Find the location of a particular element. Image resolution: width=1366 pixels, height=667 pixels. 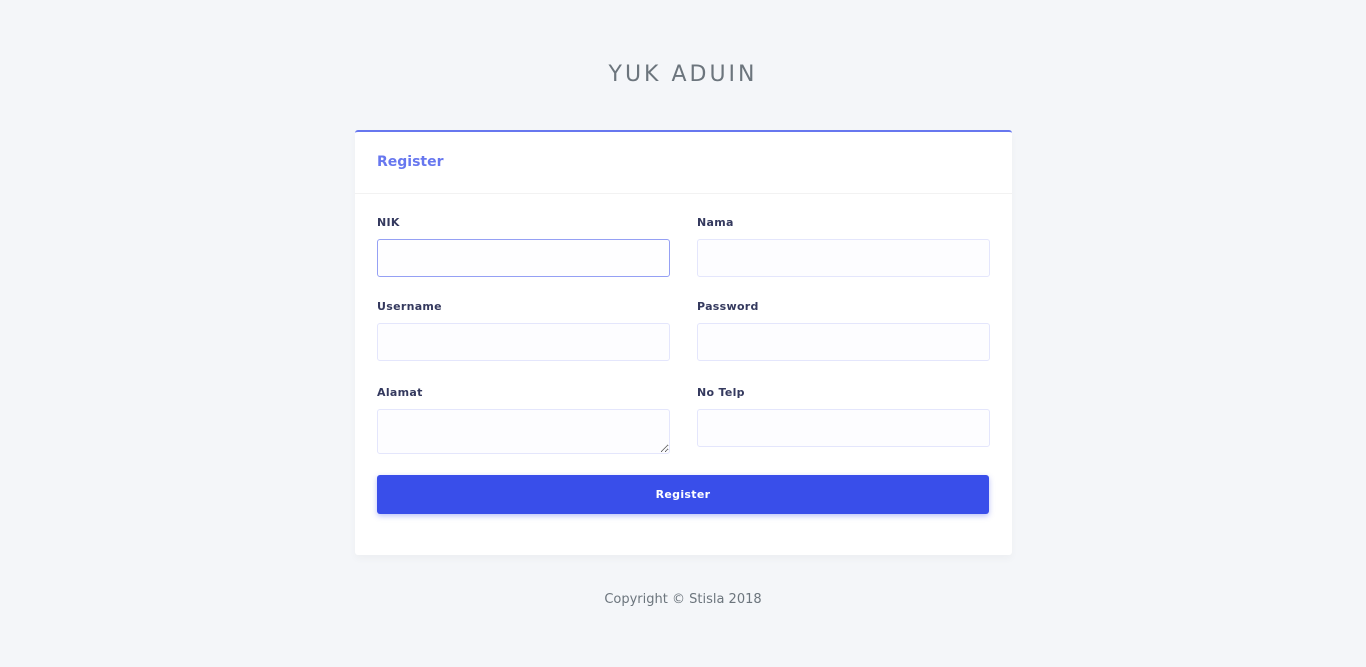

no-telp-input is located at coordinates (843, 428).